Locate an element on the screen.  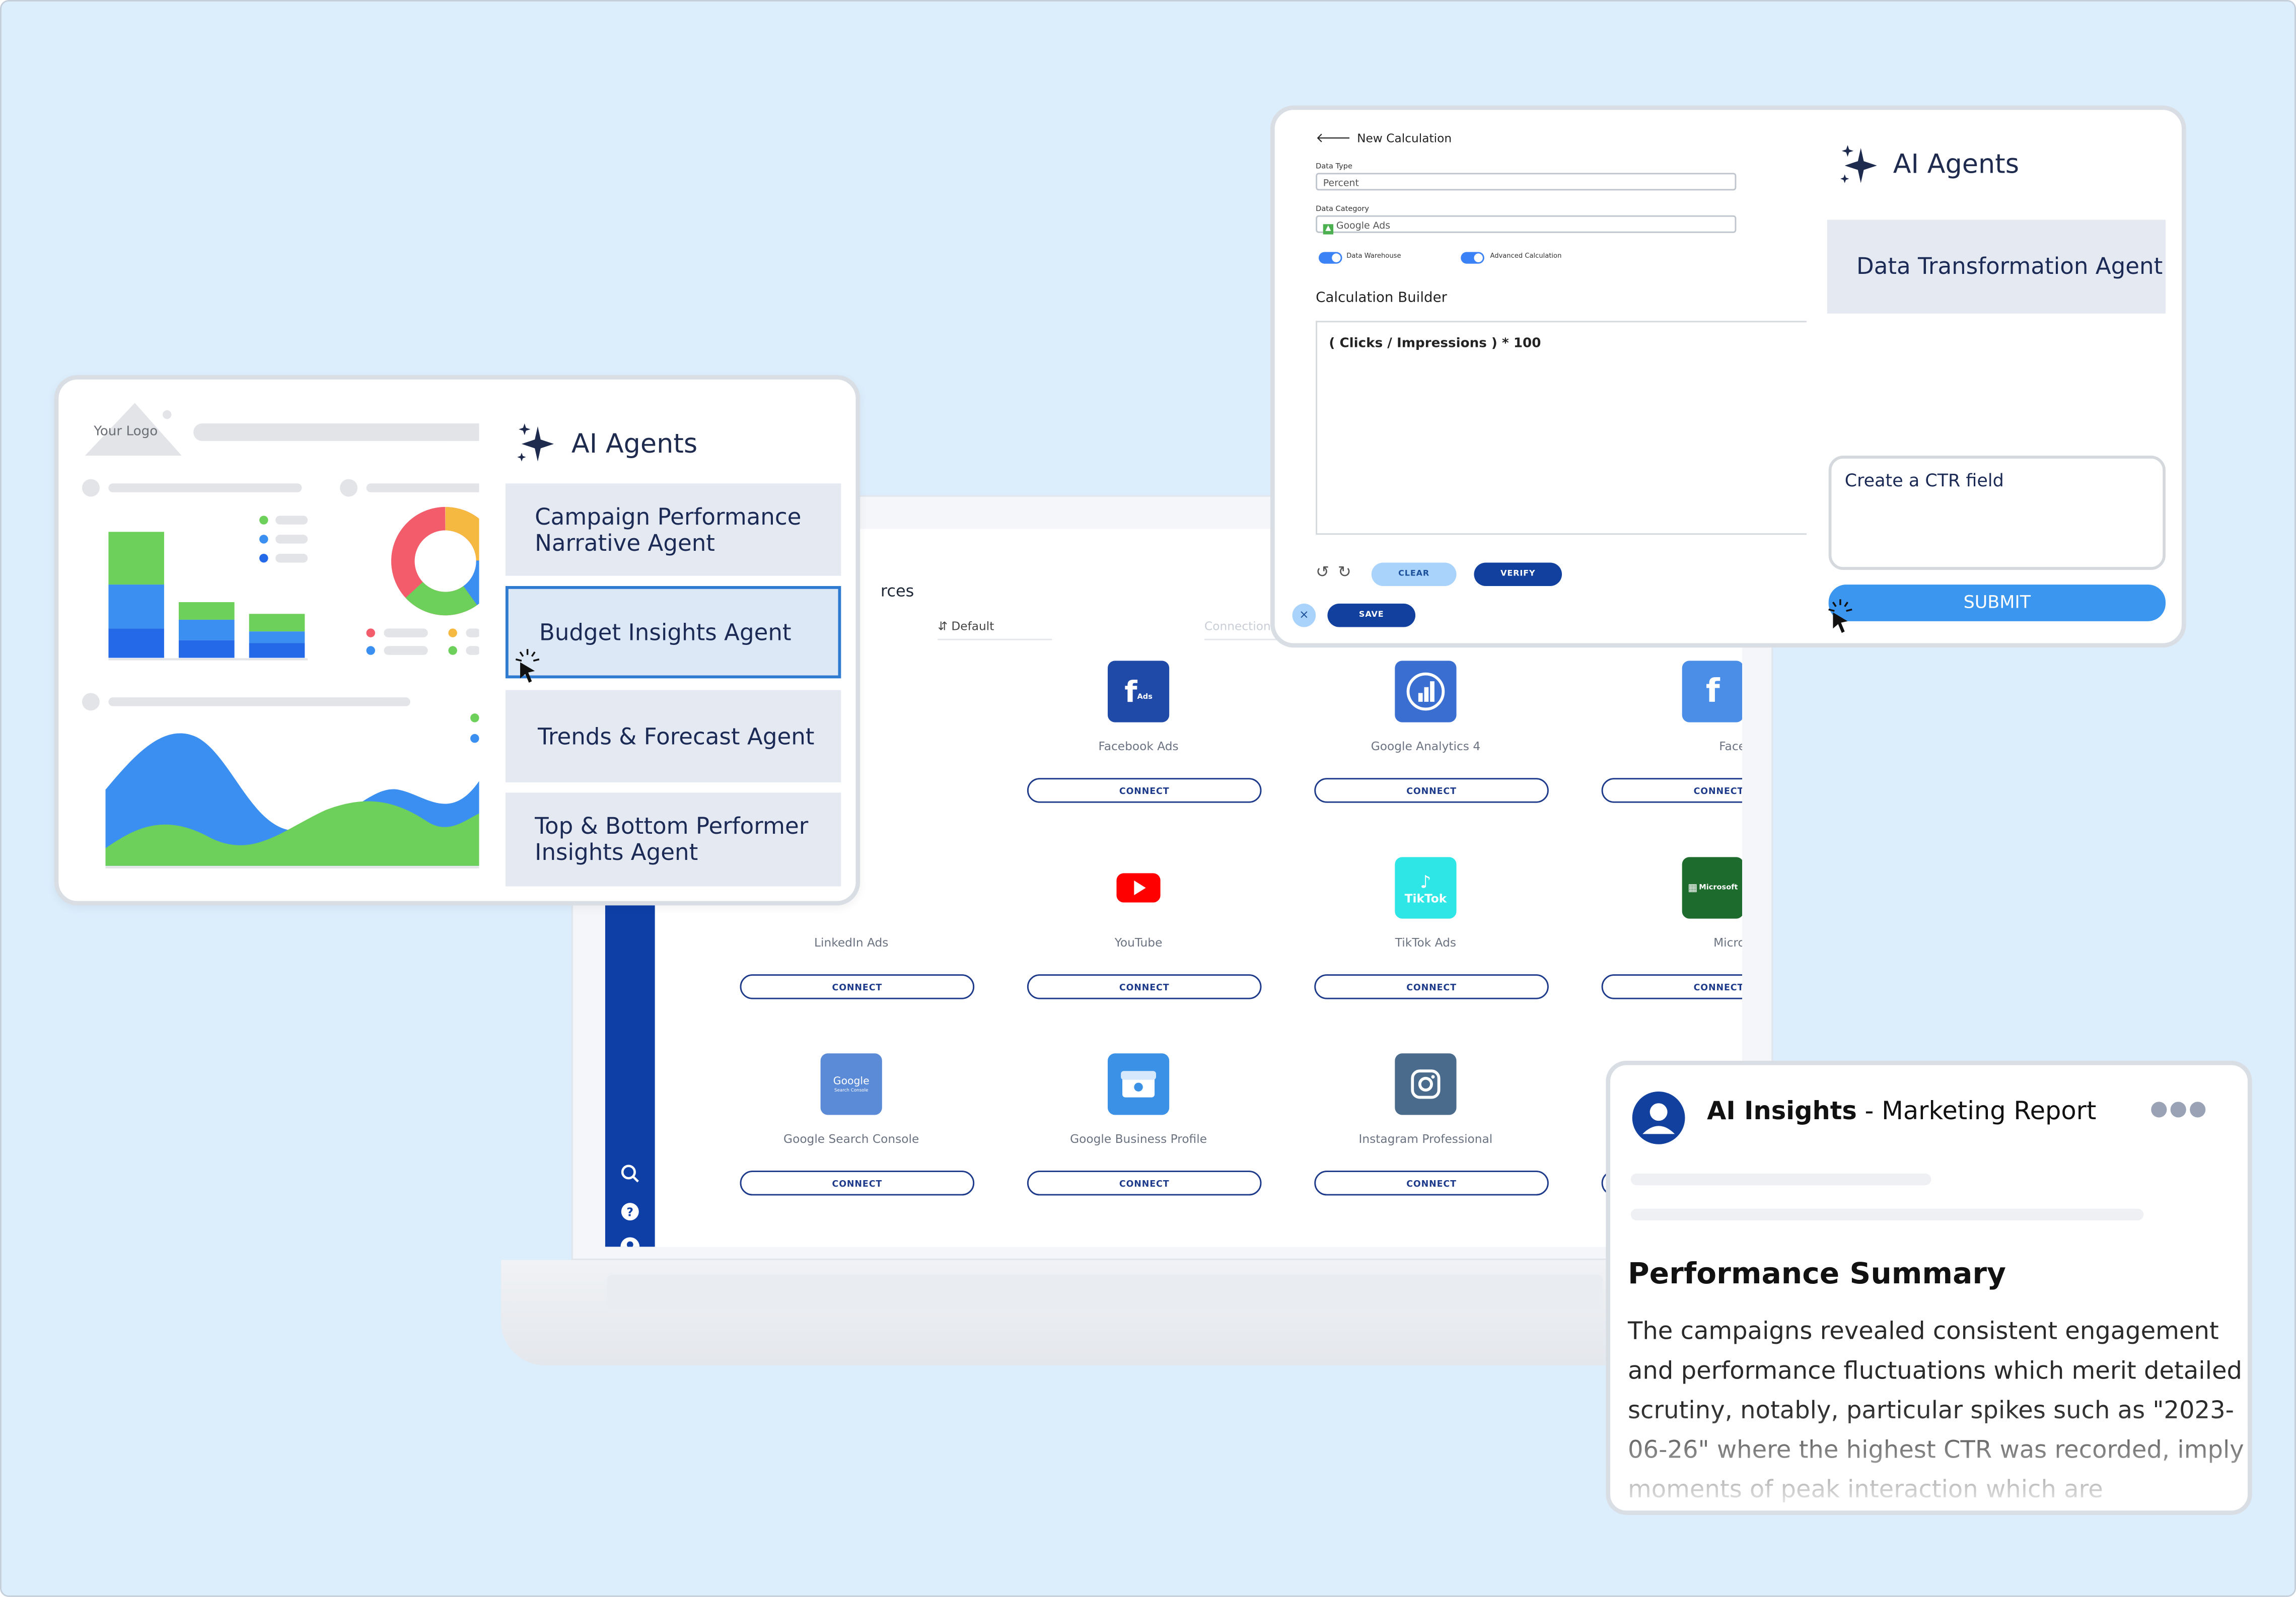
search-icon is located at coordinates (630, 1174).